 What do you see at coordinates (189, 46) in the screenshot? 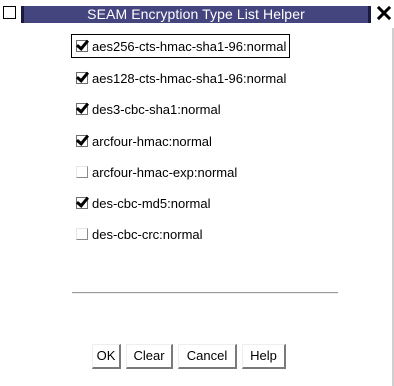
I see `option-label: aes256-cts-hmac-sha1-96:normal` at bounding box center [189, 46].